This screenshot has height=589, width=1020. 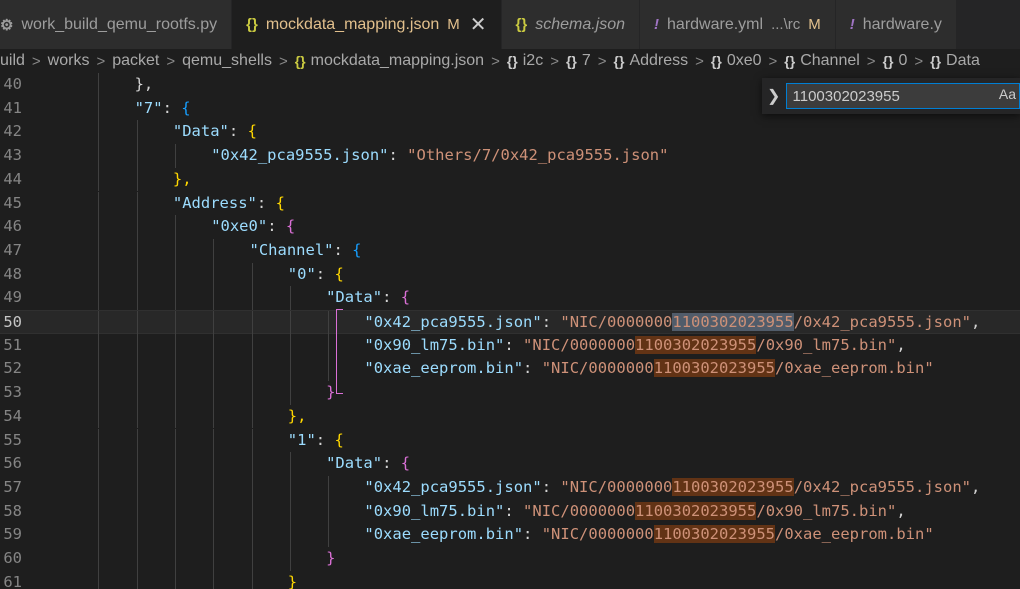 I want to click on breadcrumb-item: {} 7, so click(x=578, y=61).